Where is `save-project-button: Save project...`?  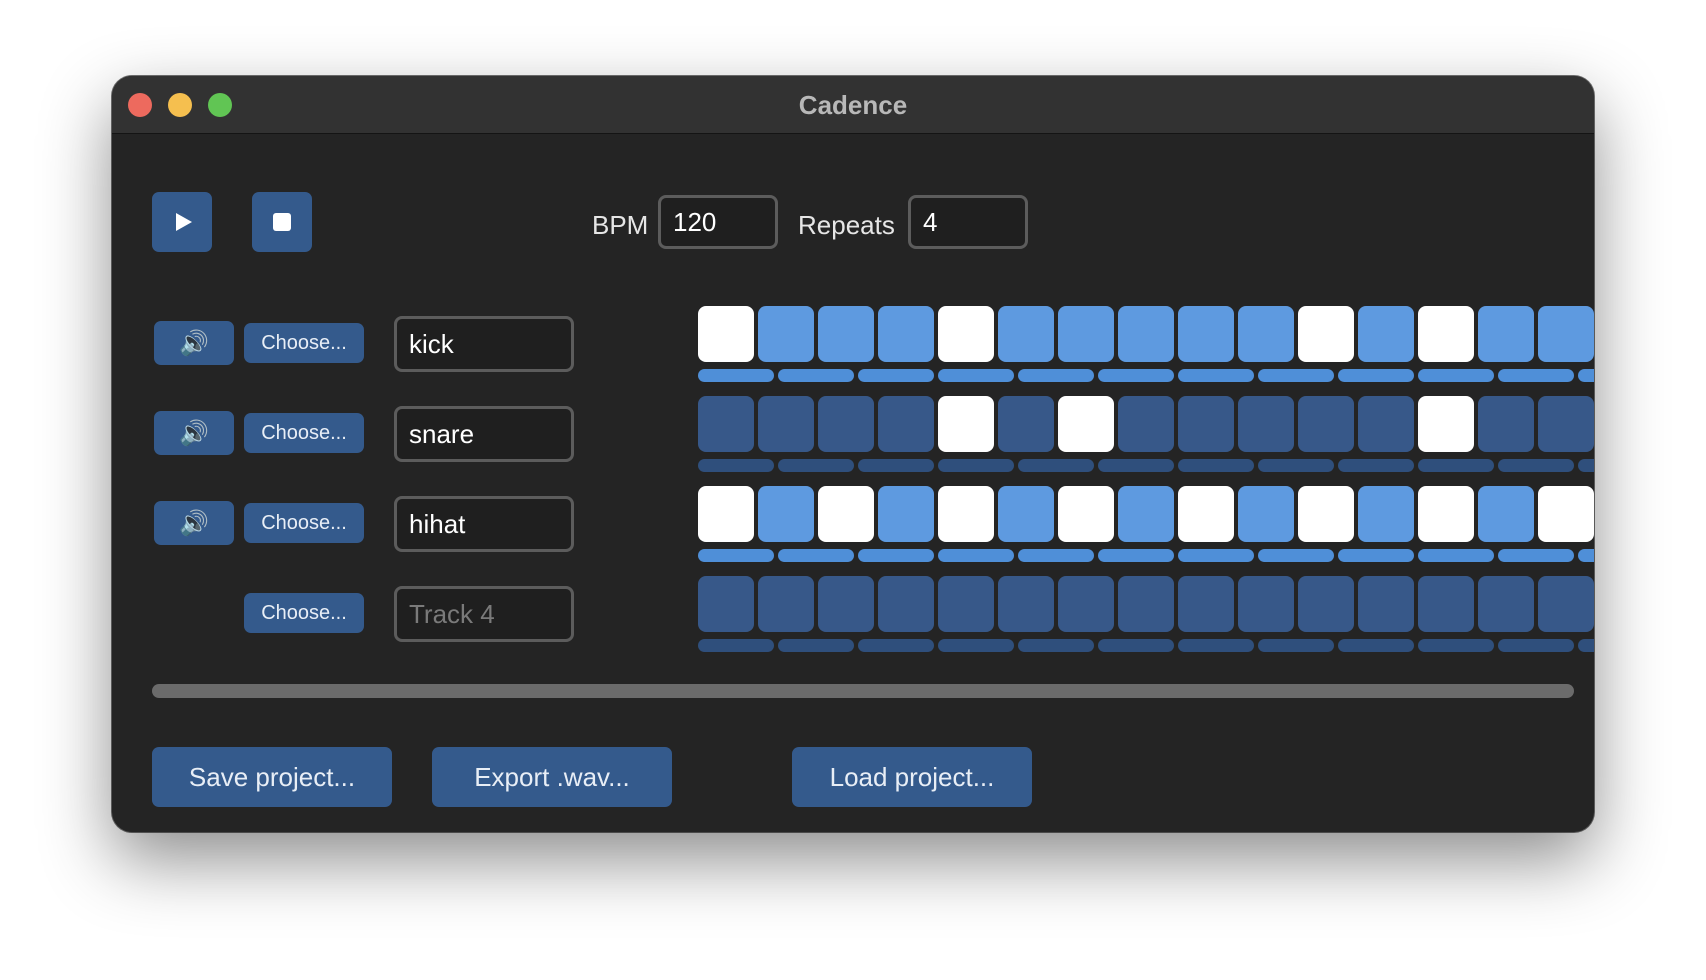 save-project-button: Save project... is located at coordinates (272, 777).